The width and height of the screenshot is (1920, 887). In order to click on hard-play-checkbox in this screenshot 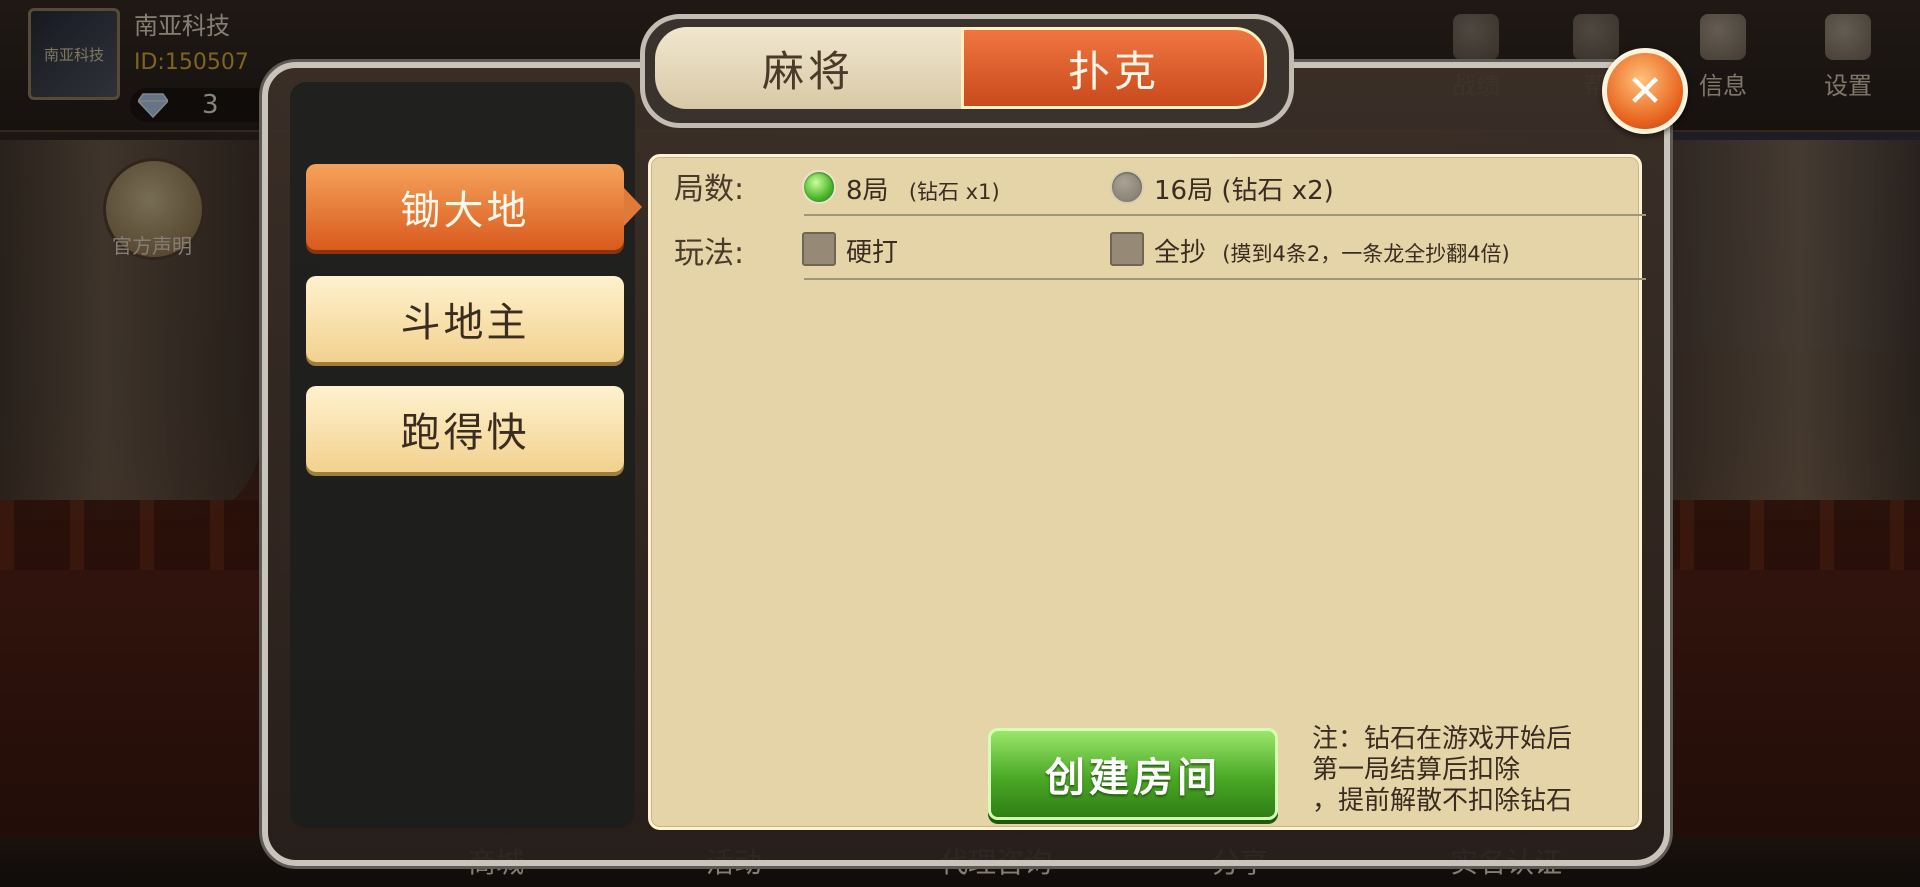, I will do `click(819, 249)`.